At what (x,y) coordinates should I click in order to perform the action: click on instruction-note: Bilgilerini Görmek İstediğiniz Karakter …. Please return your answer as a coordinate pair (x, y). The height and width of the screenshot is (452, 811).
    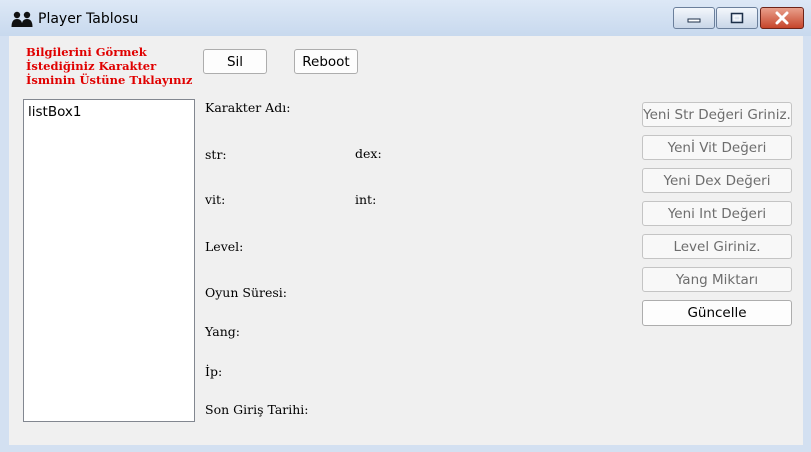
    Looking at the image, I should click on (109, 66).